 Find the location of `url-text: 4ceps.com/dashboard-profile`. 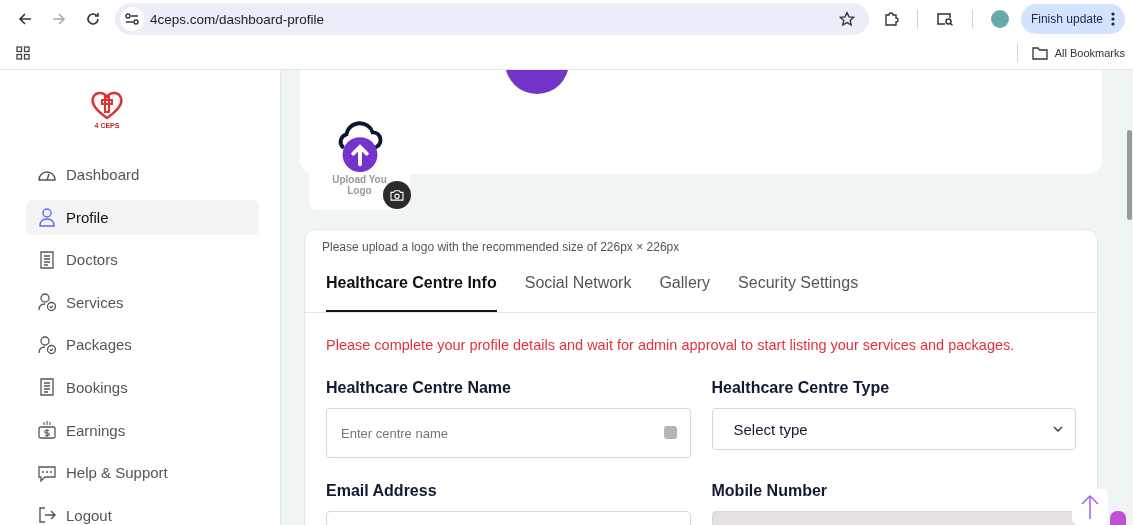

url-text: 4ceps.com/dashboard-profile is located at coordinates (238, 19).